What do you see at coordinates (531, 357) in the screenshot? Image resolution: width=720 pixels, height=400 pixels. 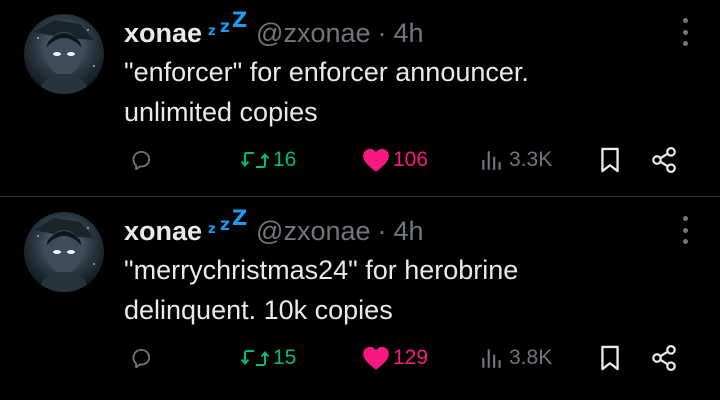 I see `views-count: 3.8K` at bounding box center [531, 357].